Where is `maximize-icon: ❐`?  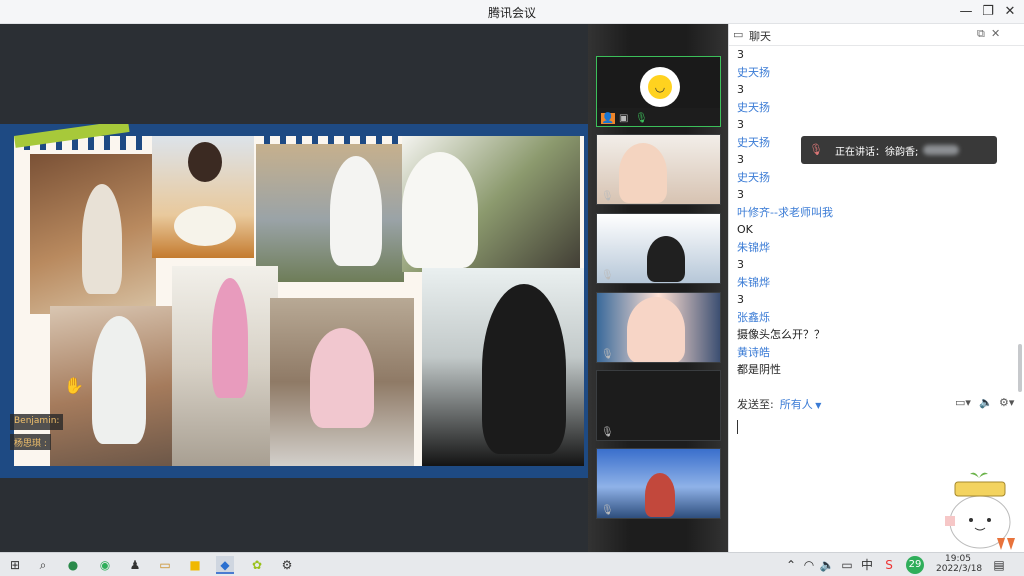 maximize-icon: ❐ is located at coordinates (988, 12).